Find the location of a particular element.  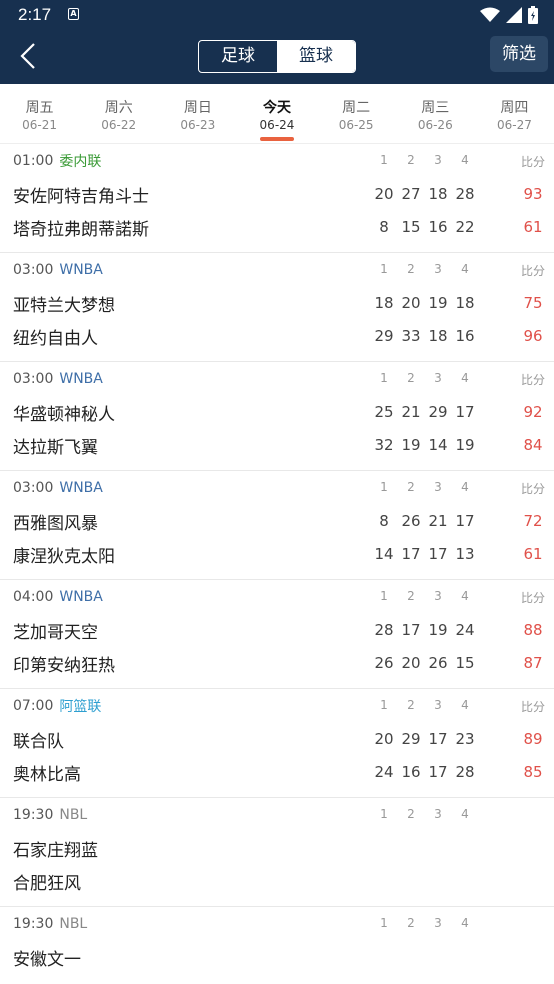

total-score: 75 is located at coordinates (533, 303).